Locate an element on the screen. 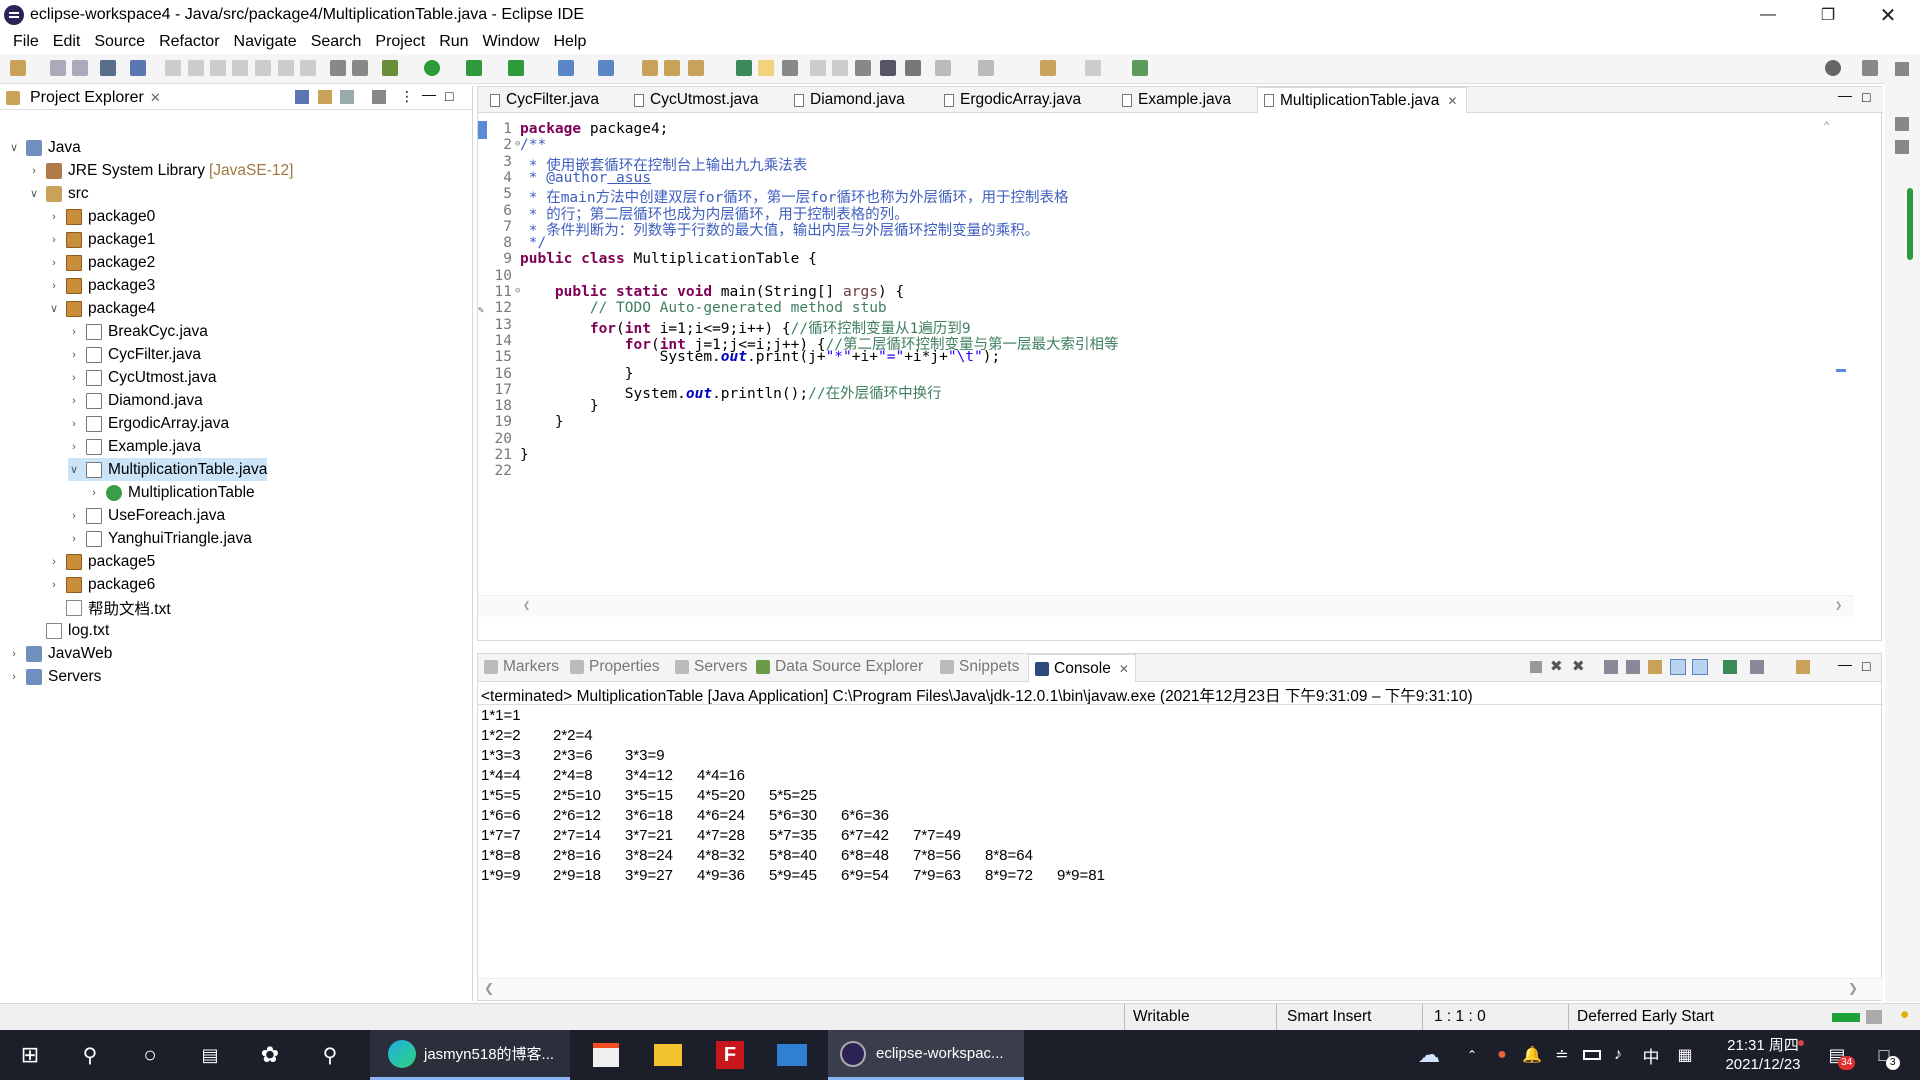 The image size is (1920, 1080). tree-item: › Servers is located at coordinates (54, 676).